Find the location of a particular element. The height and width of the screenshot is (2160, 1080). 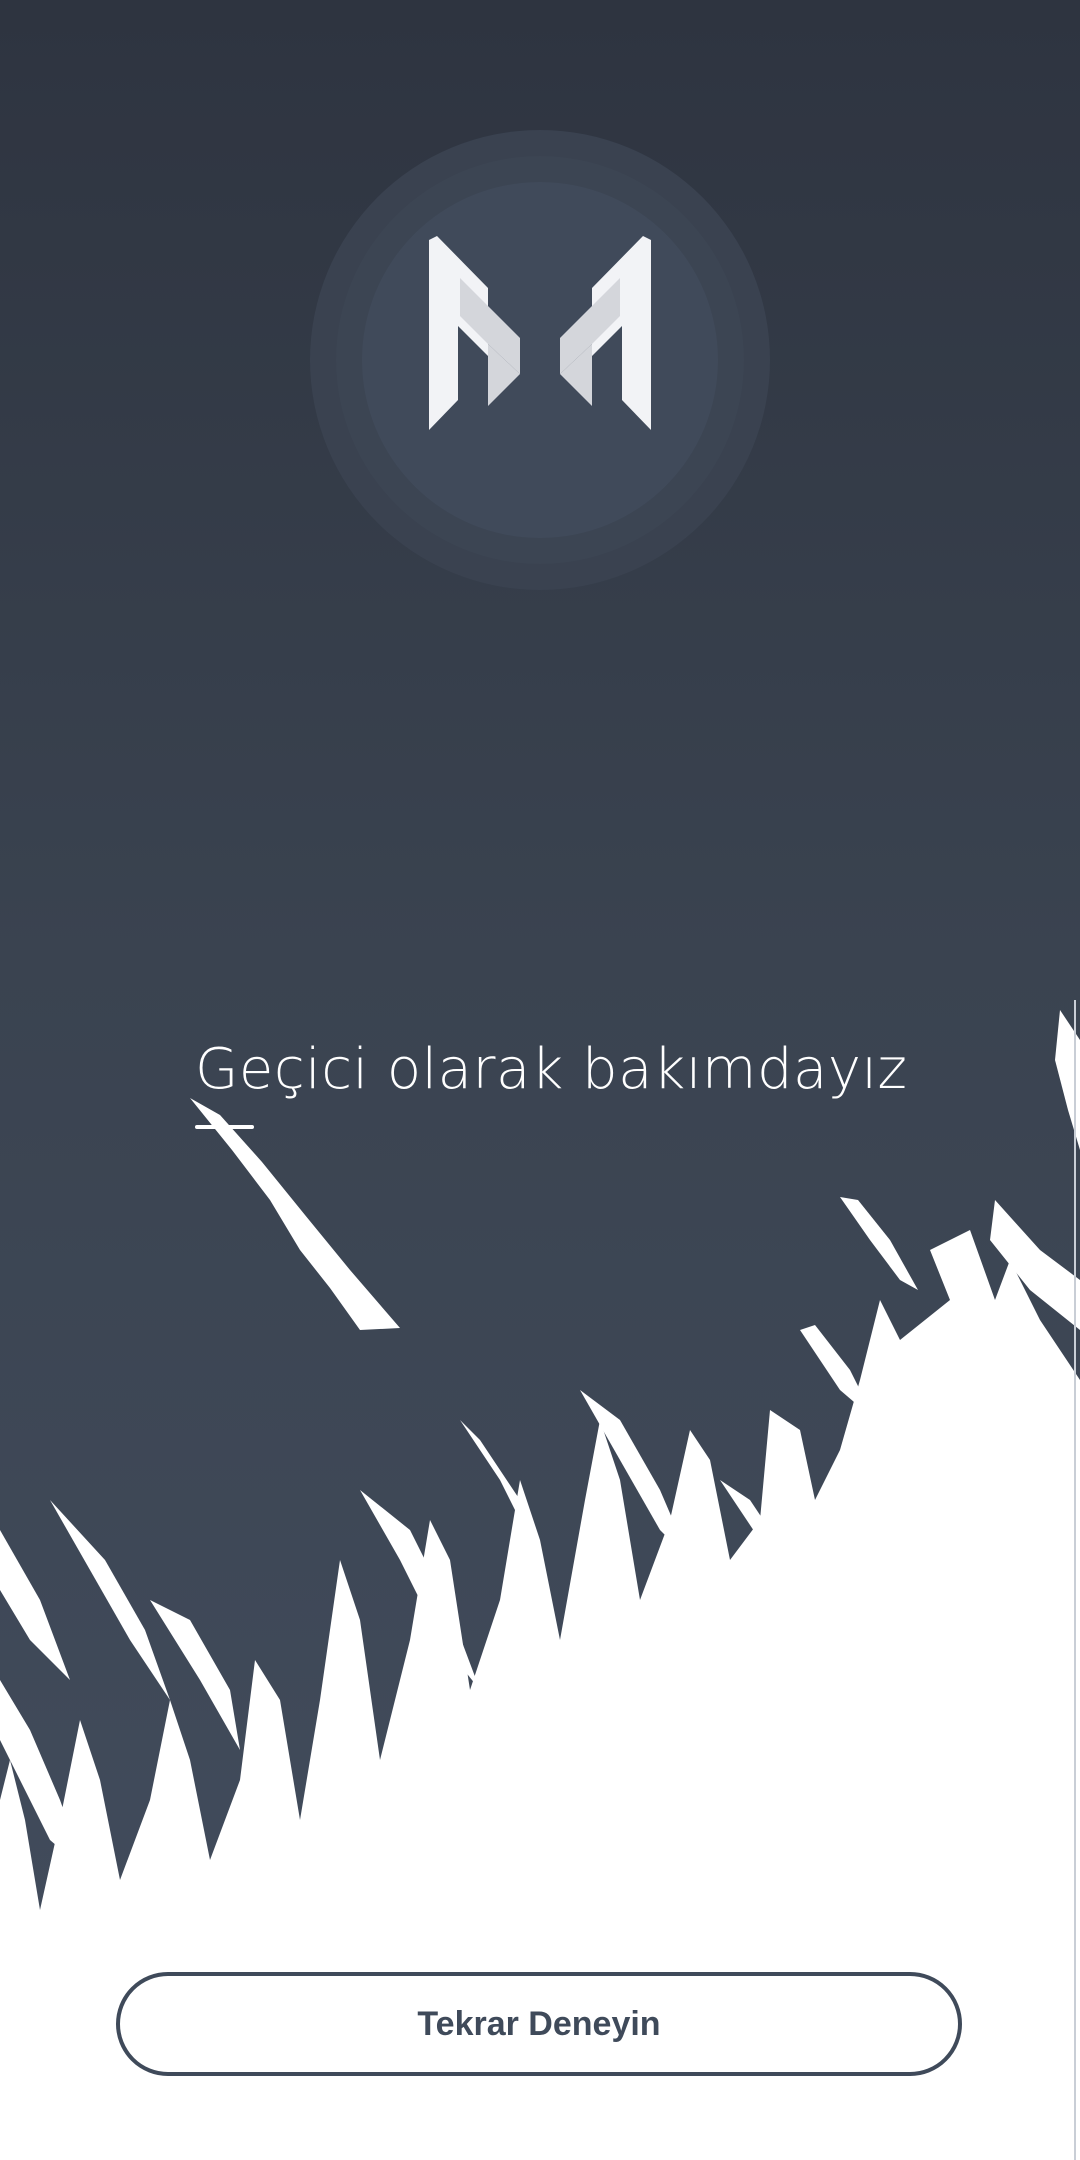

retry-button-label: Tekrar Deneyin is located at coordinates (539, 2023).